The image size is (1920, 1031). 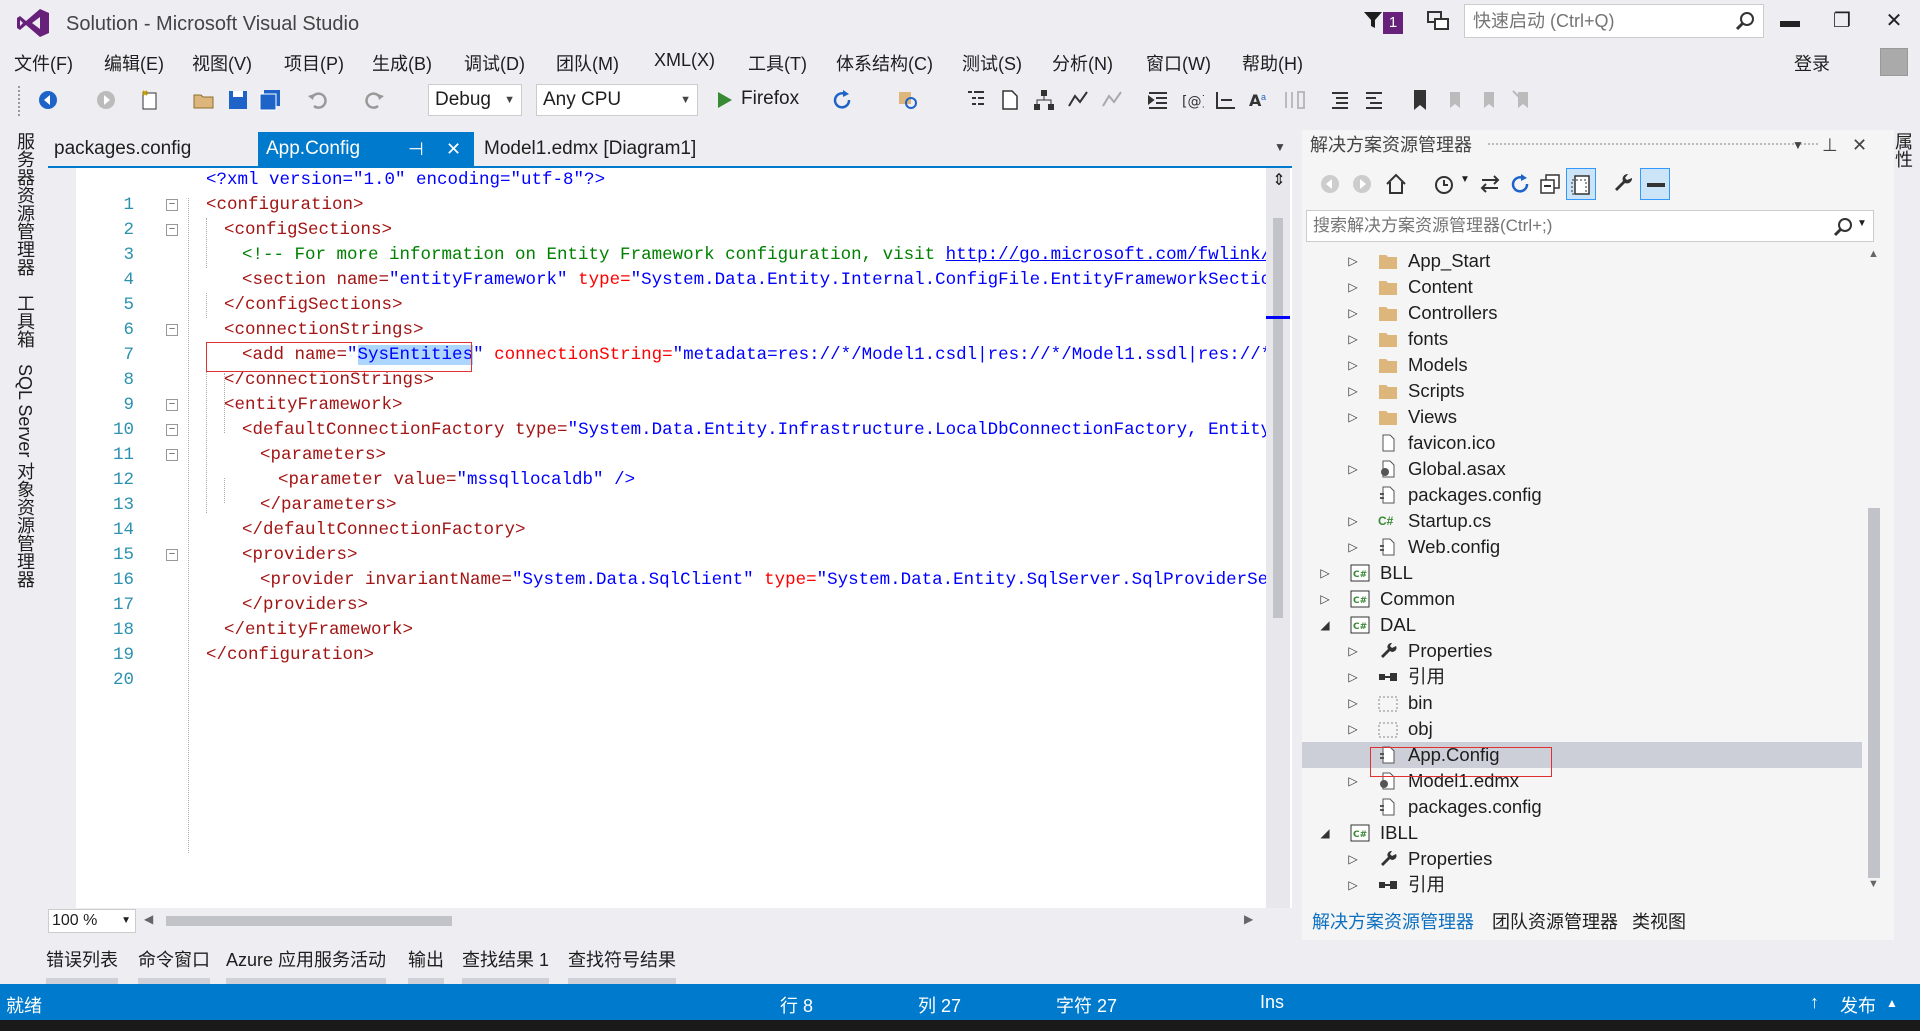 What do you see at coordinates (617, 100) in the screenshot?
I see `solution-platform-dropdown: Any CPU ▼` at bounding box center [617, 100].